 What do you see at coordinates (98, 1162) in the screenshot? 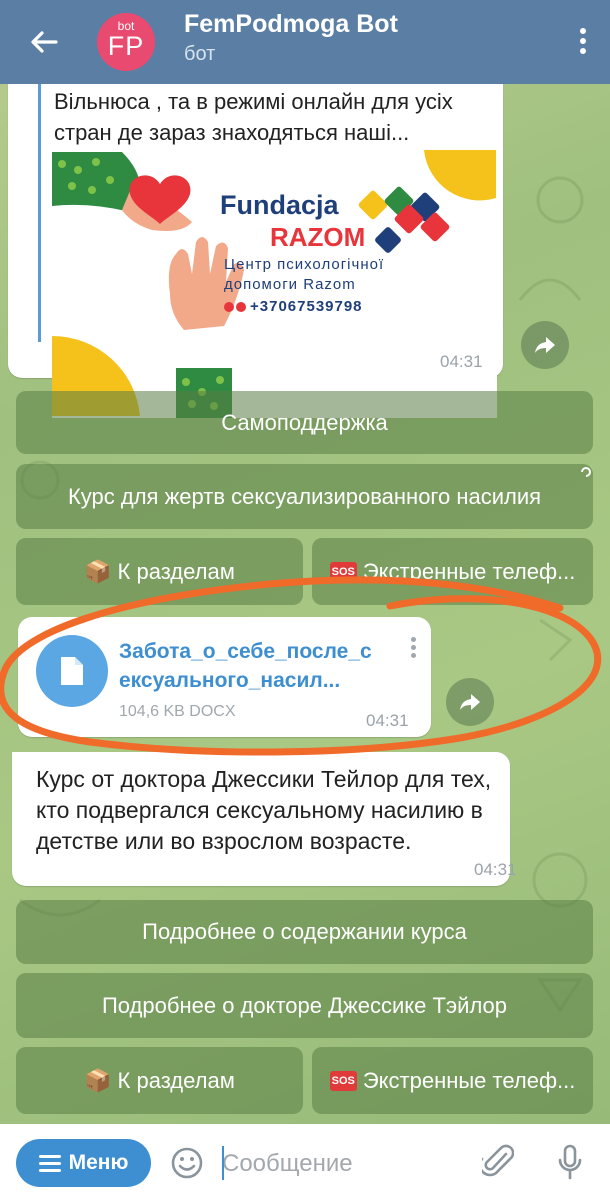
I see `bot-menu-label: Меню` at bounding box center [98, 1162].